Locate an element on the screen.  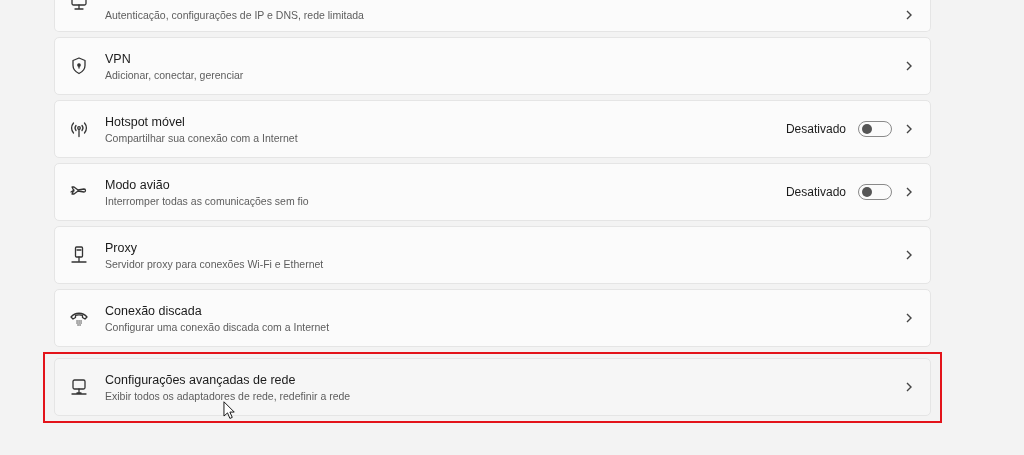
server-icon is located at coordinates (79, 255).